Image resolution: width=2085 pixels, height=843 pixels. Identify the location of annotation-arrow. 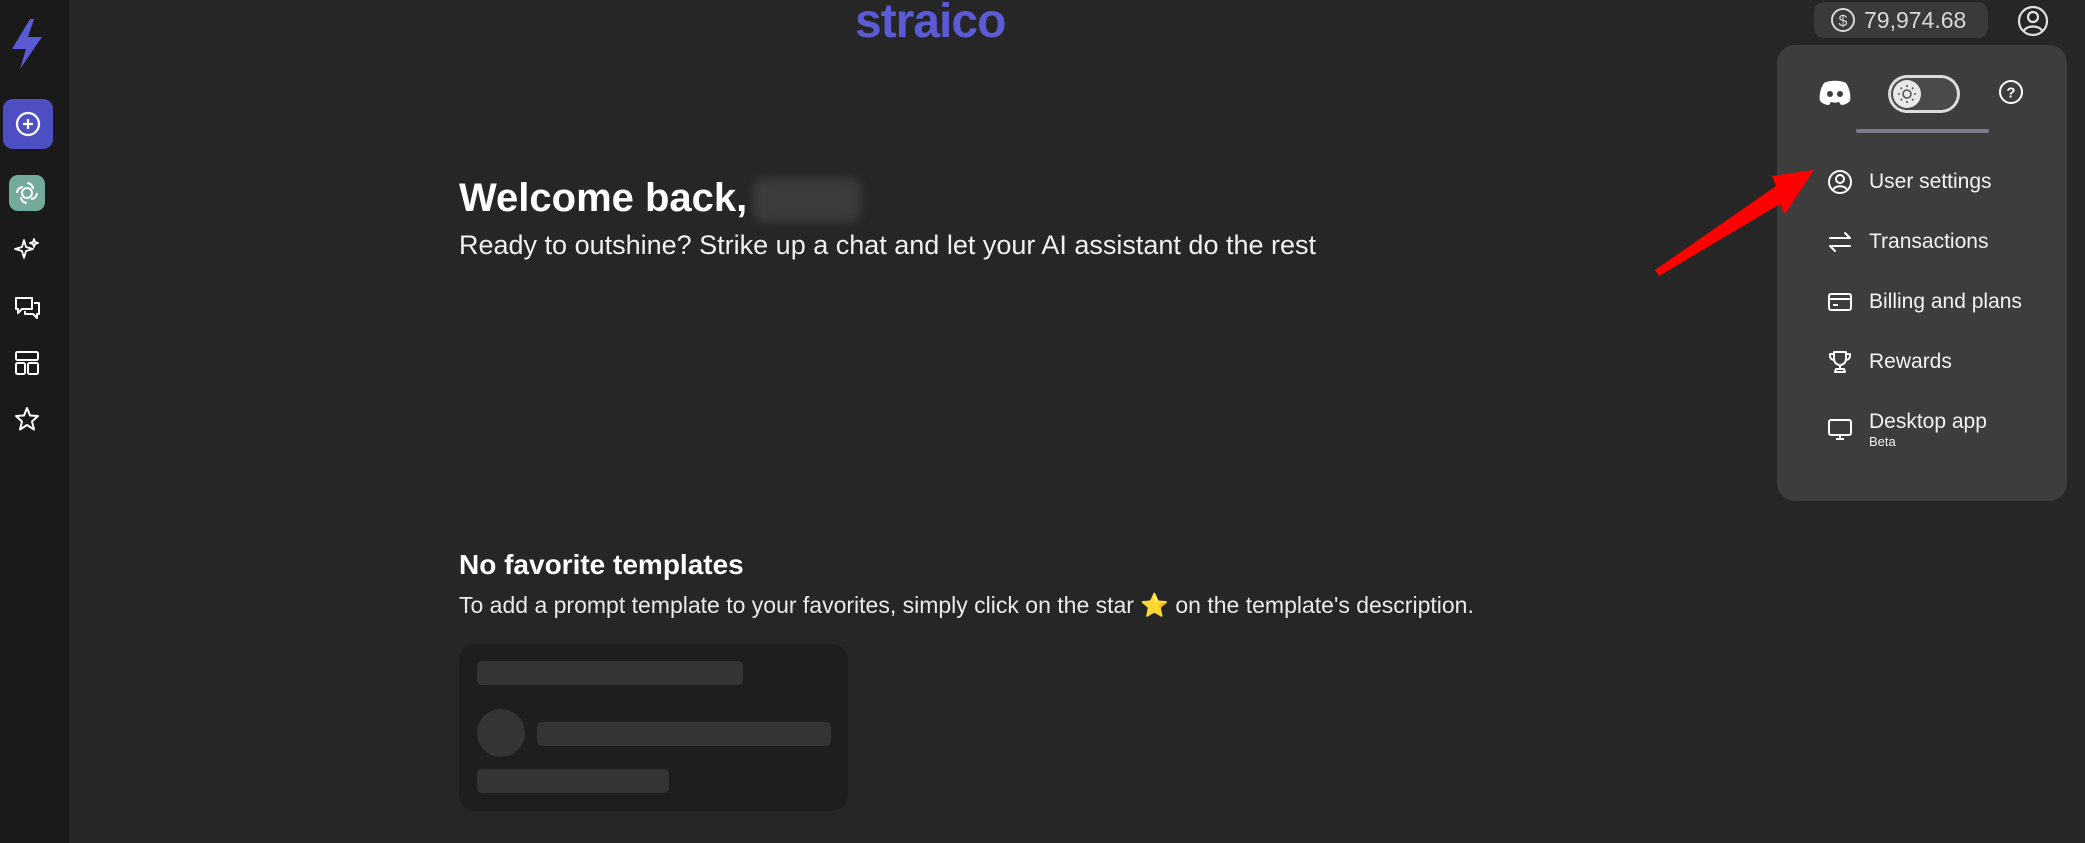
(1734, 223).